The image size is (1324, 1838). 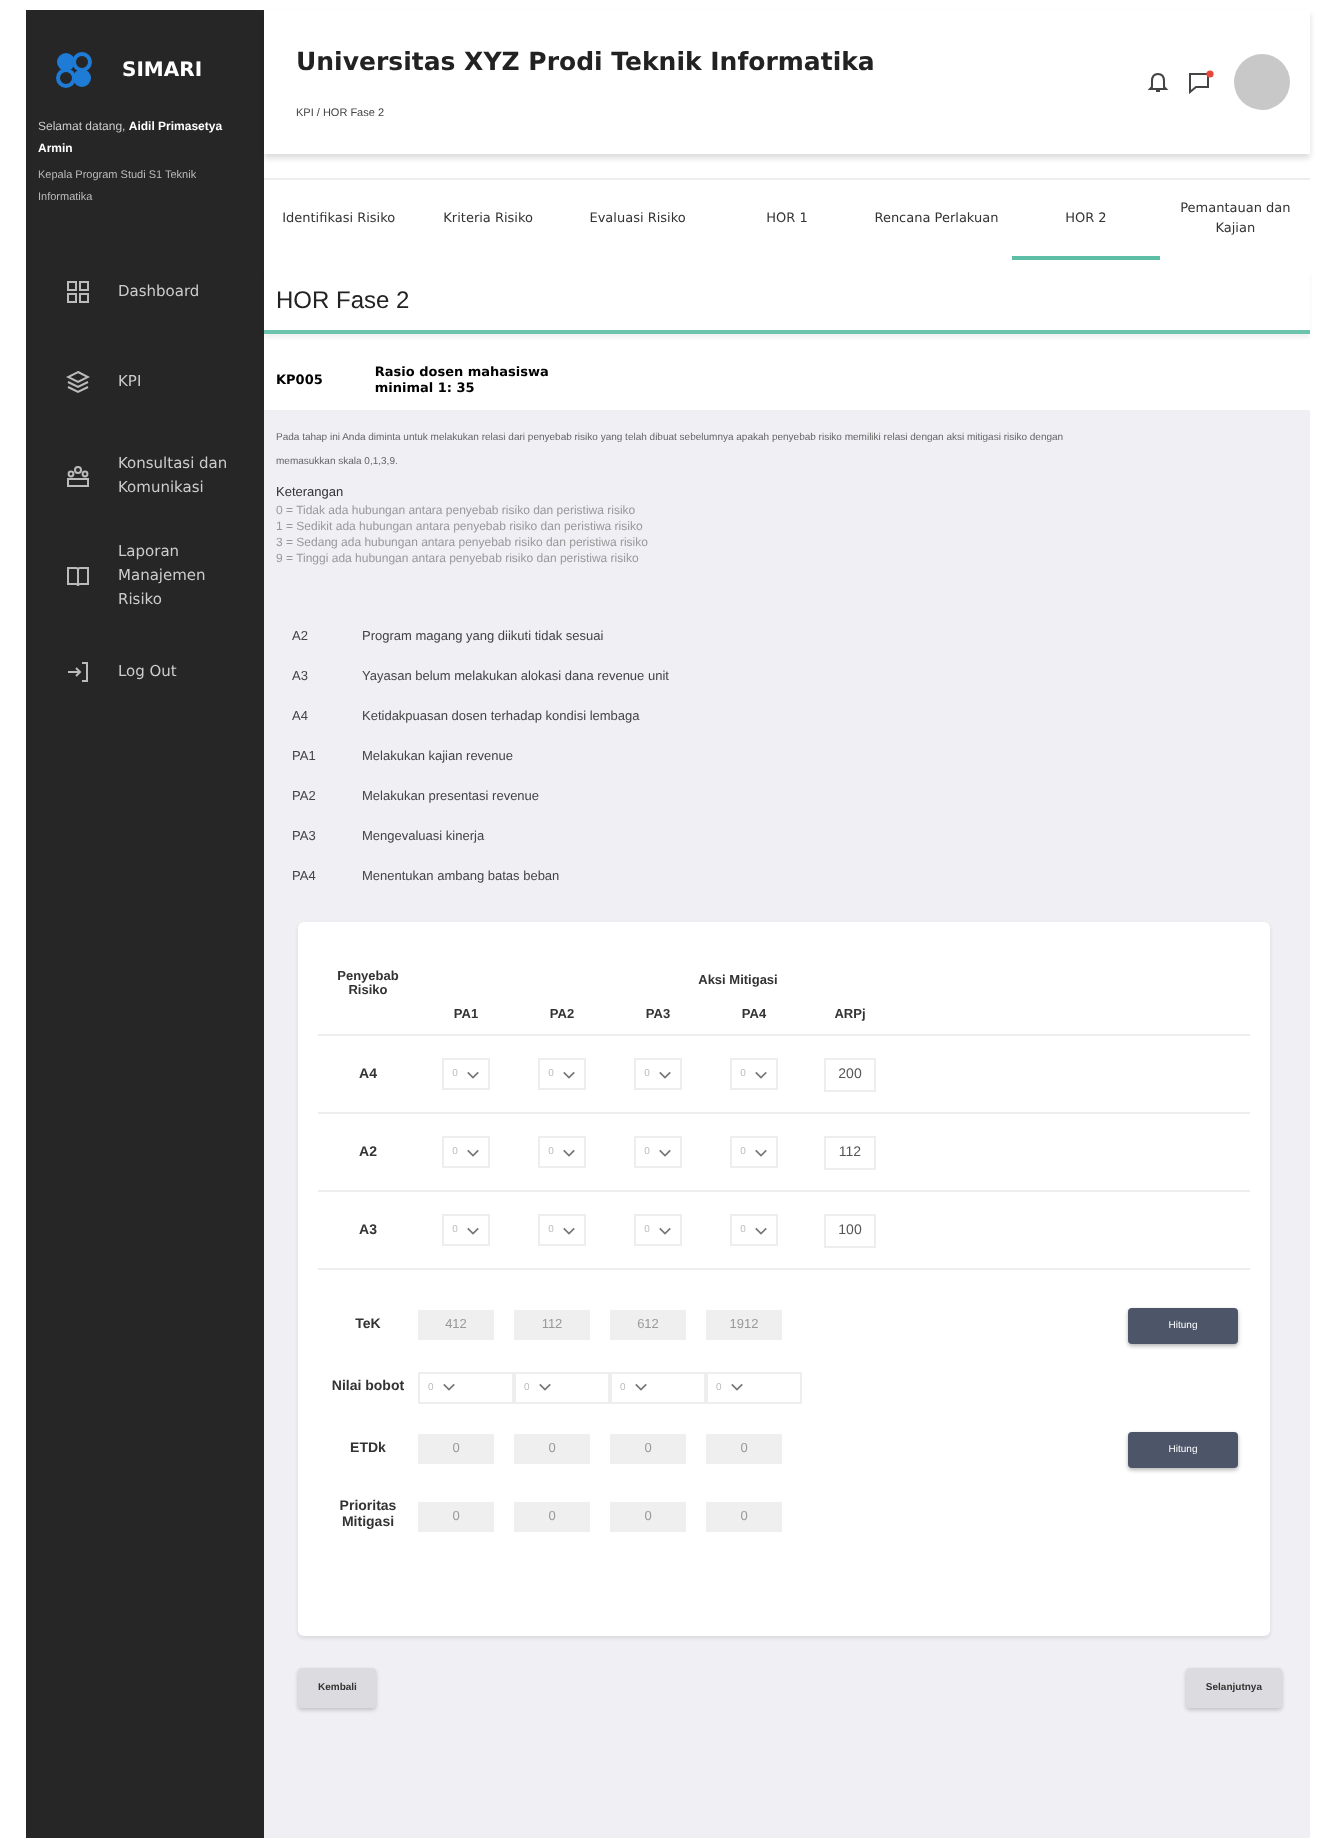 What do you see at coordinates (78, 476) in the screenshot?
I see `people-icon` at bounding box center [78, 476].